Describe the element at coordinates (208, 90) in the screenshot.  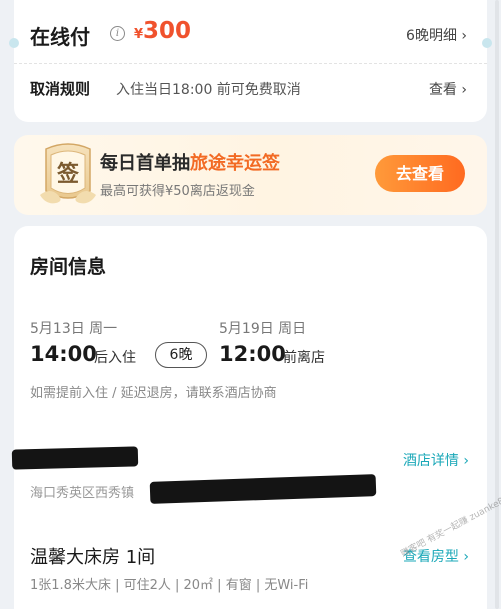
I see `cancel-rules-description: 入住当日18:00 前可免费取消` at that location.